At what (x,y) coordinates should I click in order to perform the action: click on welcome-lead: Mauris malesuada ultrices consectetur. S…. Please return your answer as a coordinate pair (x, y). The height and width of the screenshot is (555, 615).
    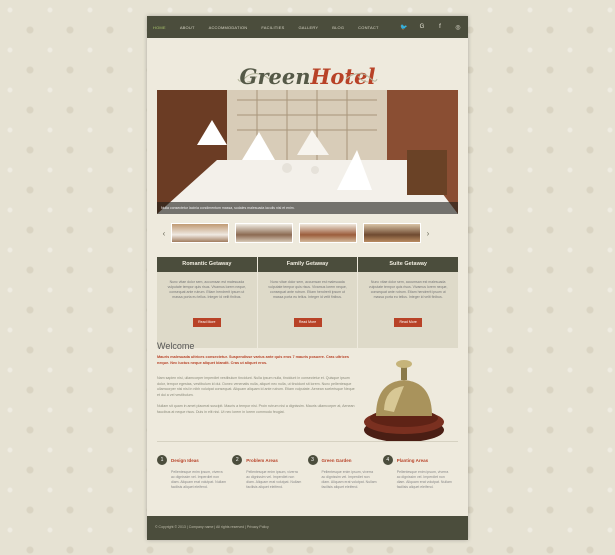
    Looking at the image, I should click on (253, 360).